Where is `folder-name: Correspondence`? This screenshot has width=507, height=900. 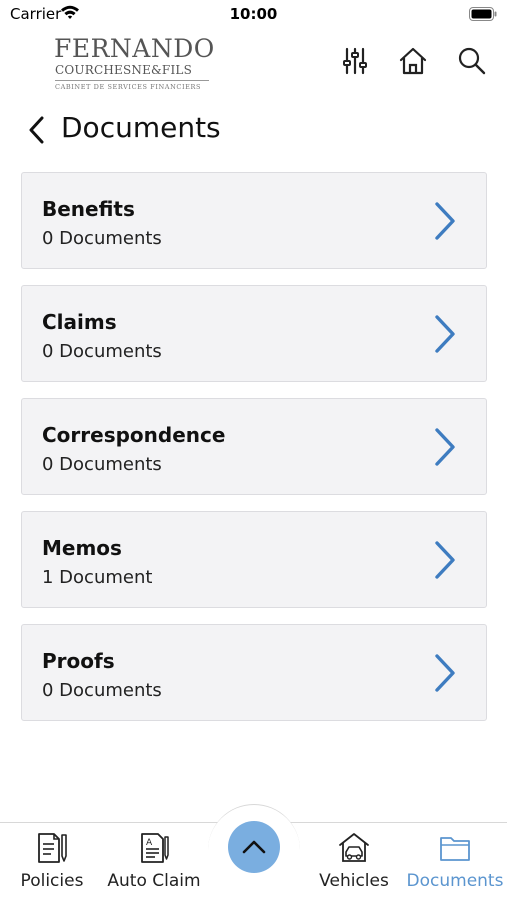 folder-name: Correspondence is located at coordinates (134, 435).